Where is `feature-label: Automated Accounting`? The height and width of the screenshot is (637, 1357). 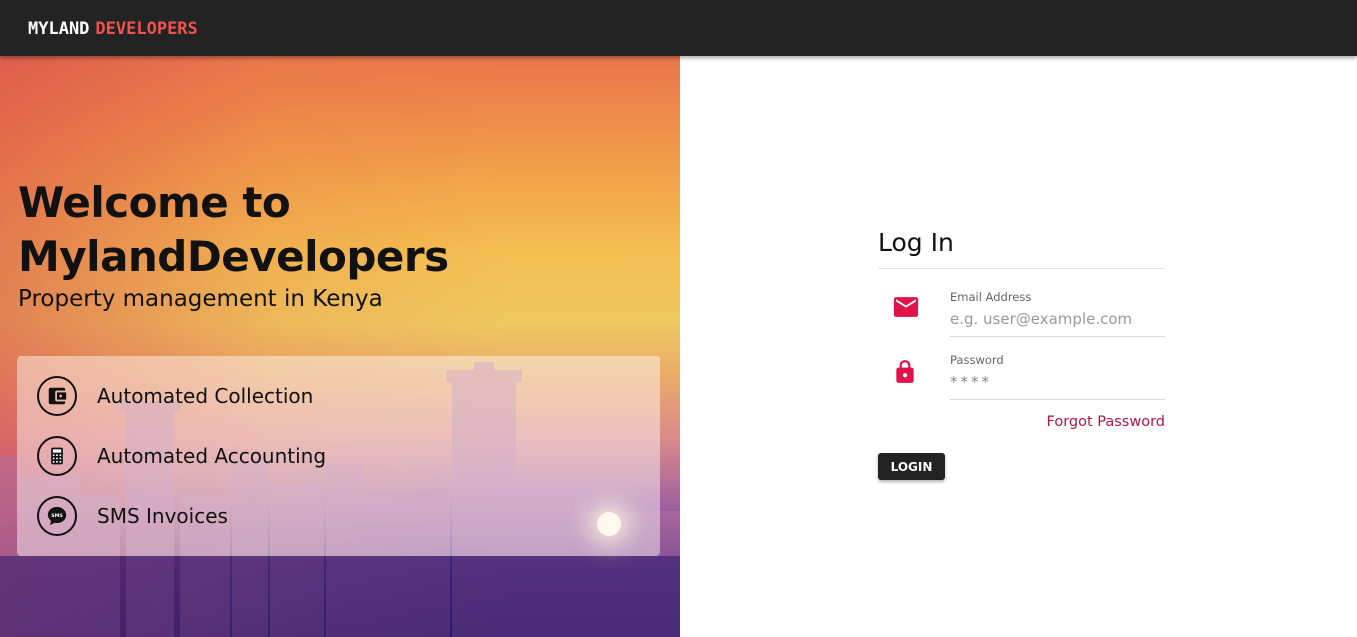 feature-label: Automated Accounting is located at coordinates (212, 456).